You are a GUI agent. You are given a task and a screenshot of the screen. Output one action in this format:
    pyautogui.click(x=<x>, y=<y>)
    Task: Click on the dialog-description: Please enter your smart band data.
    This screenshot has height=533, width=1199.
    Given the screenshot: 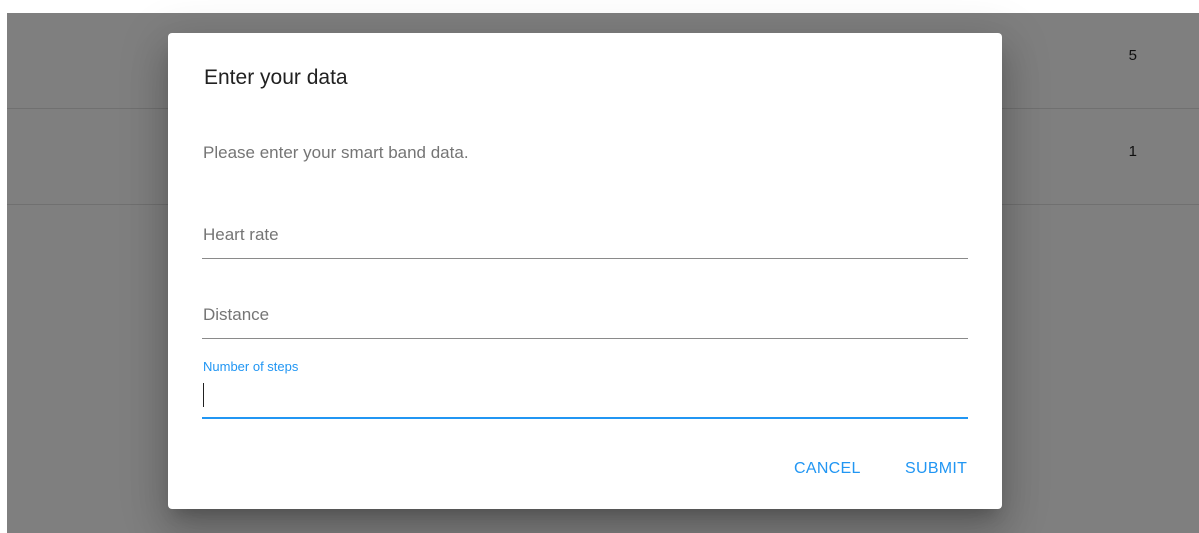 What is the action you would take?
    pyautogui.click(x=336, y=152)
    